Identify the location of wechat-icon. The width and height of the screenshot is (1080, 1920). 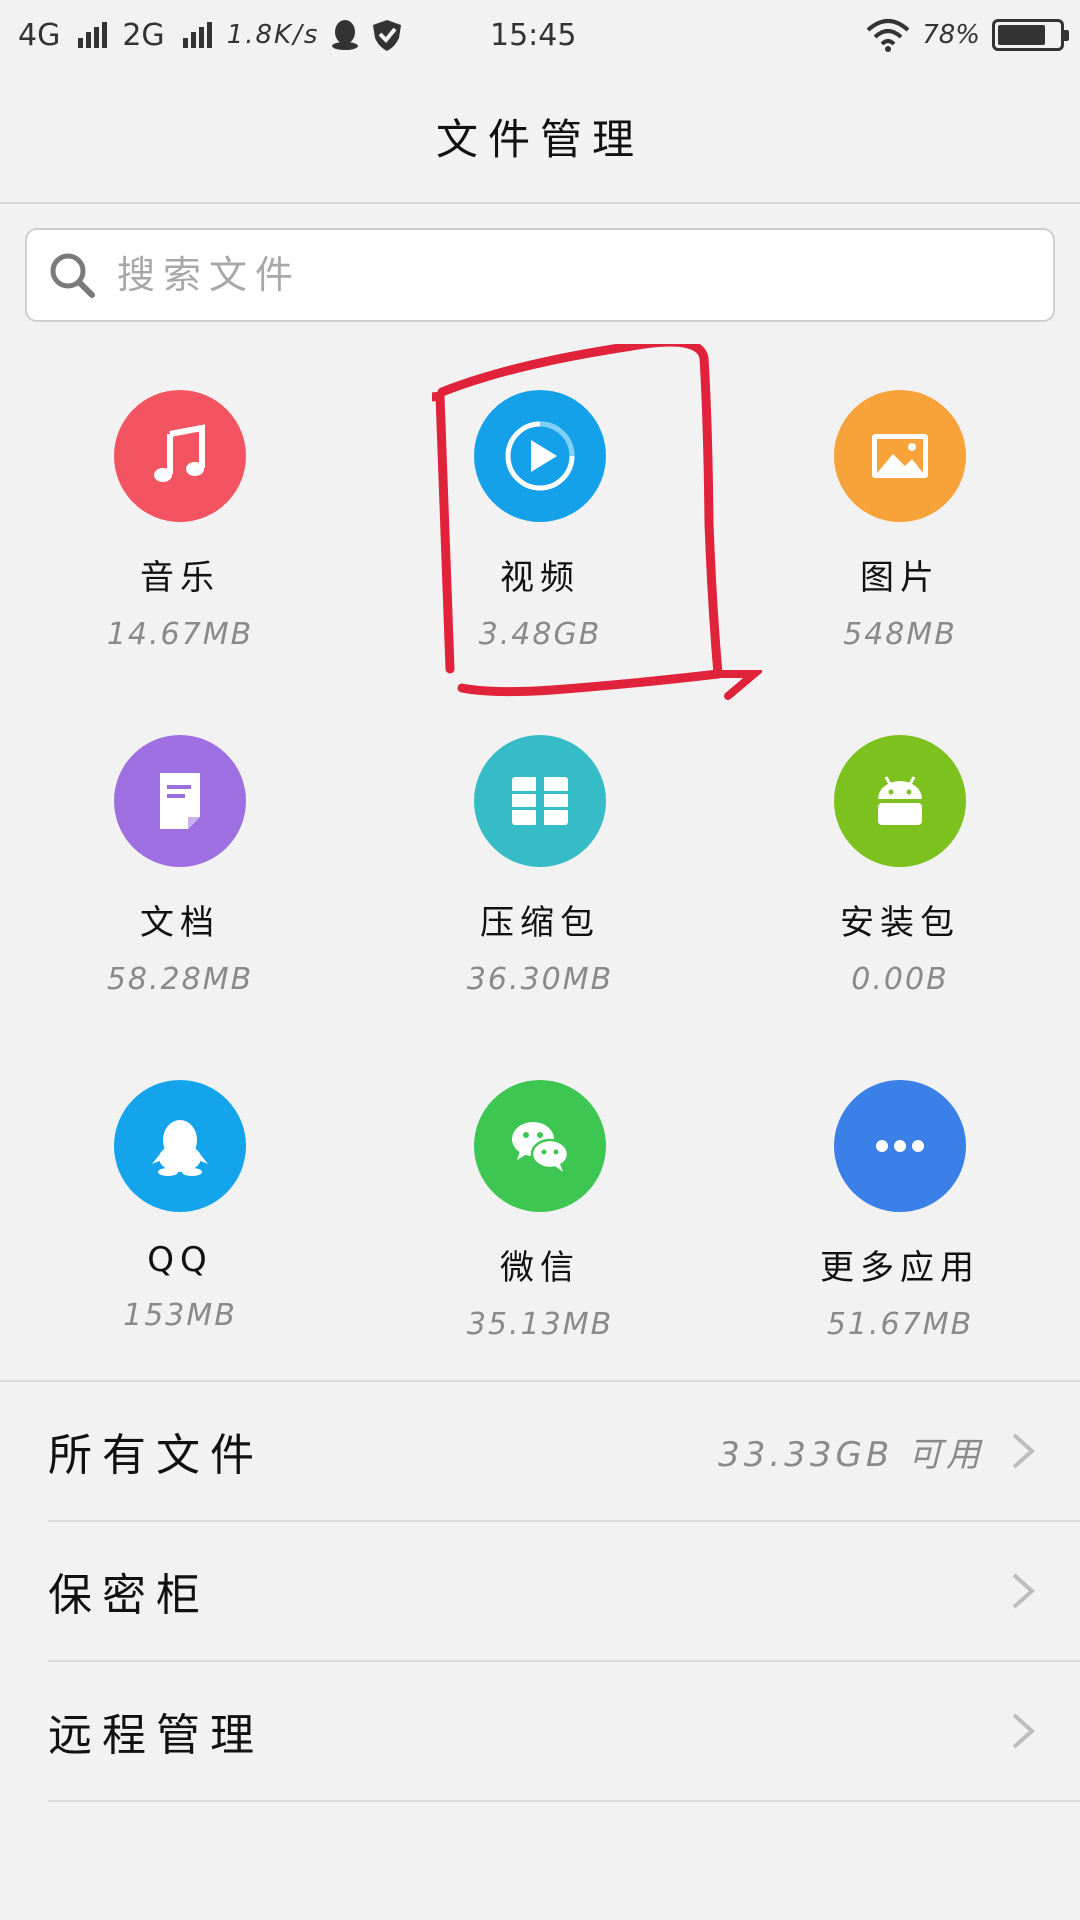
(541, 1147).